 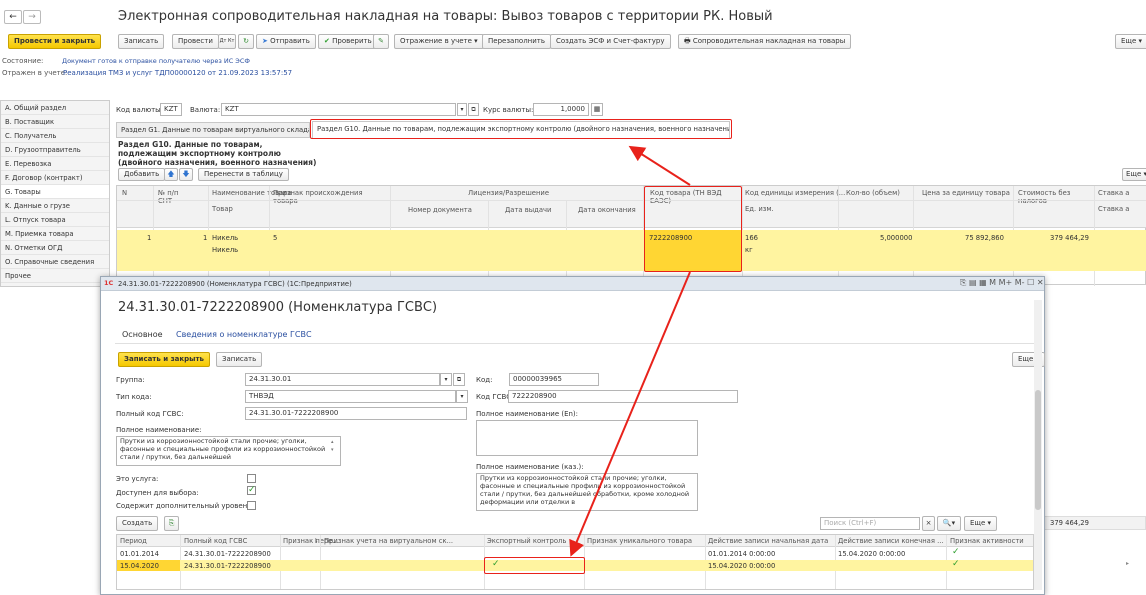 I want to click on annotation-arrows, so click(x=630, y=351).